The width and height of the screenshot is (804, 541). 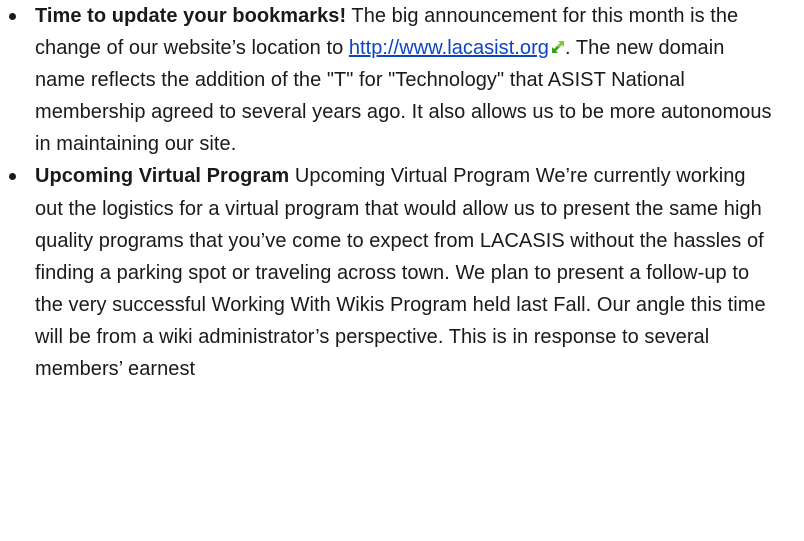 I want to click on item-title: Time to update your bookmarks!, so click(x=191, y=16).